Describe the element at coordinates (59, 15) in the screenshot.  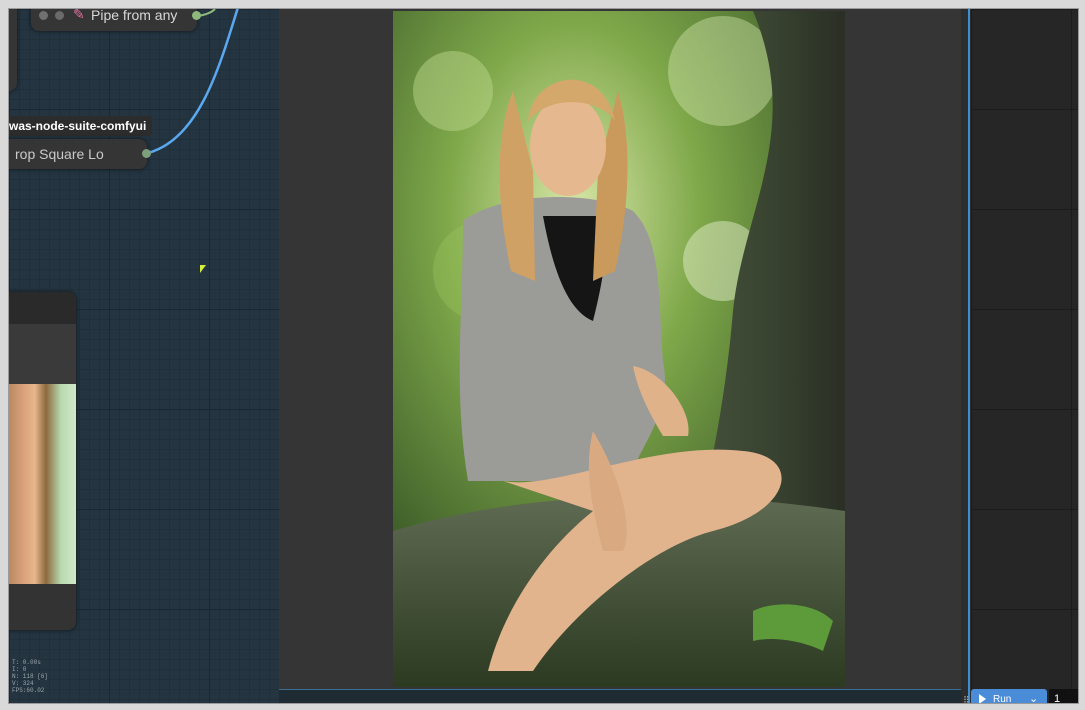
I see `bypass-dot` at that location.